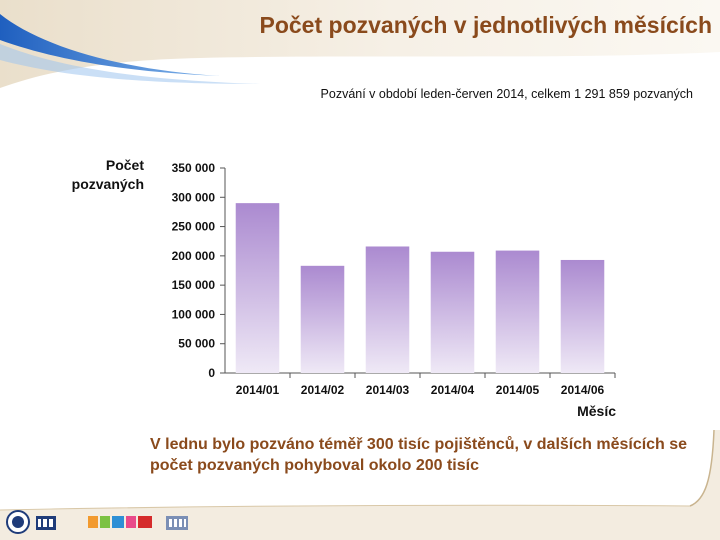 This screenshot has height=540, width=720. Describe the element at coordinates (120, 522) in the screenshot. I see `colorful-logo` at that location.